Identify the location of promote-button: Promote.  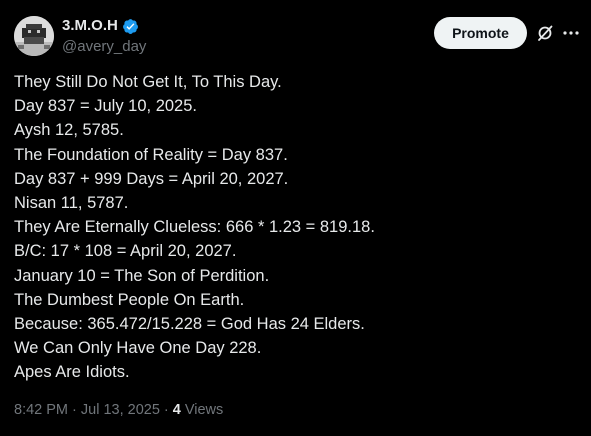
(480, 33).